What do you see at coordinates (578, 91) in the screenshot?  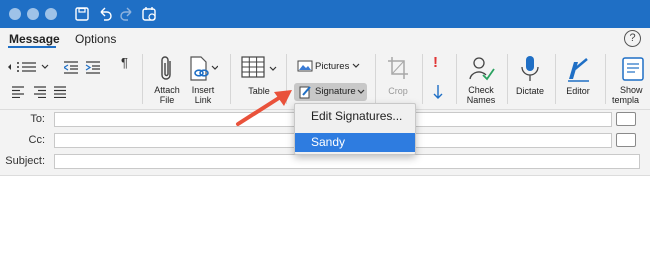 I see `editor-label: Editor` at bounding box center [578, 91].